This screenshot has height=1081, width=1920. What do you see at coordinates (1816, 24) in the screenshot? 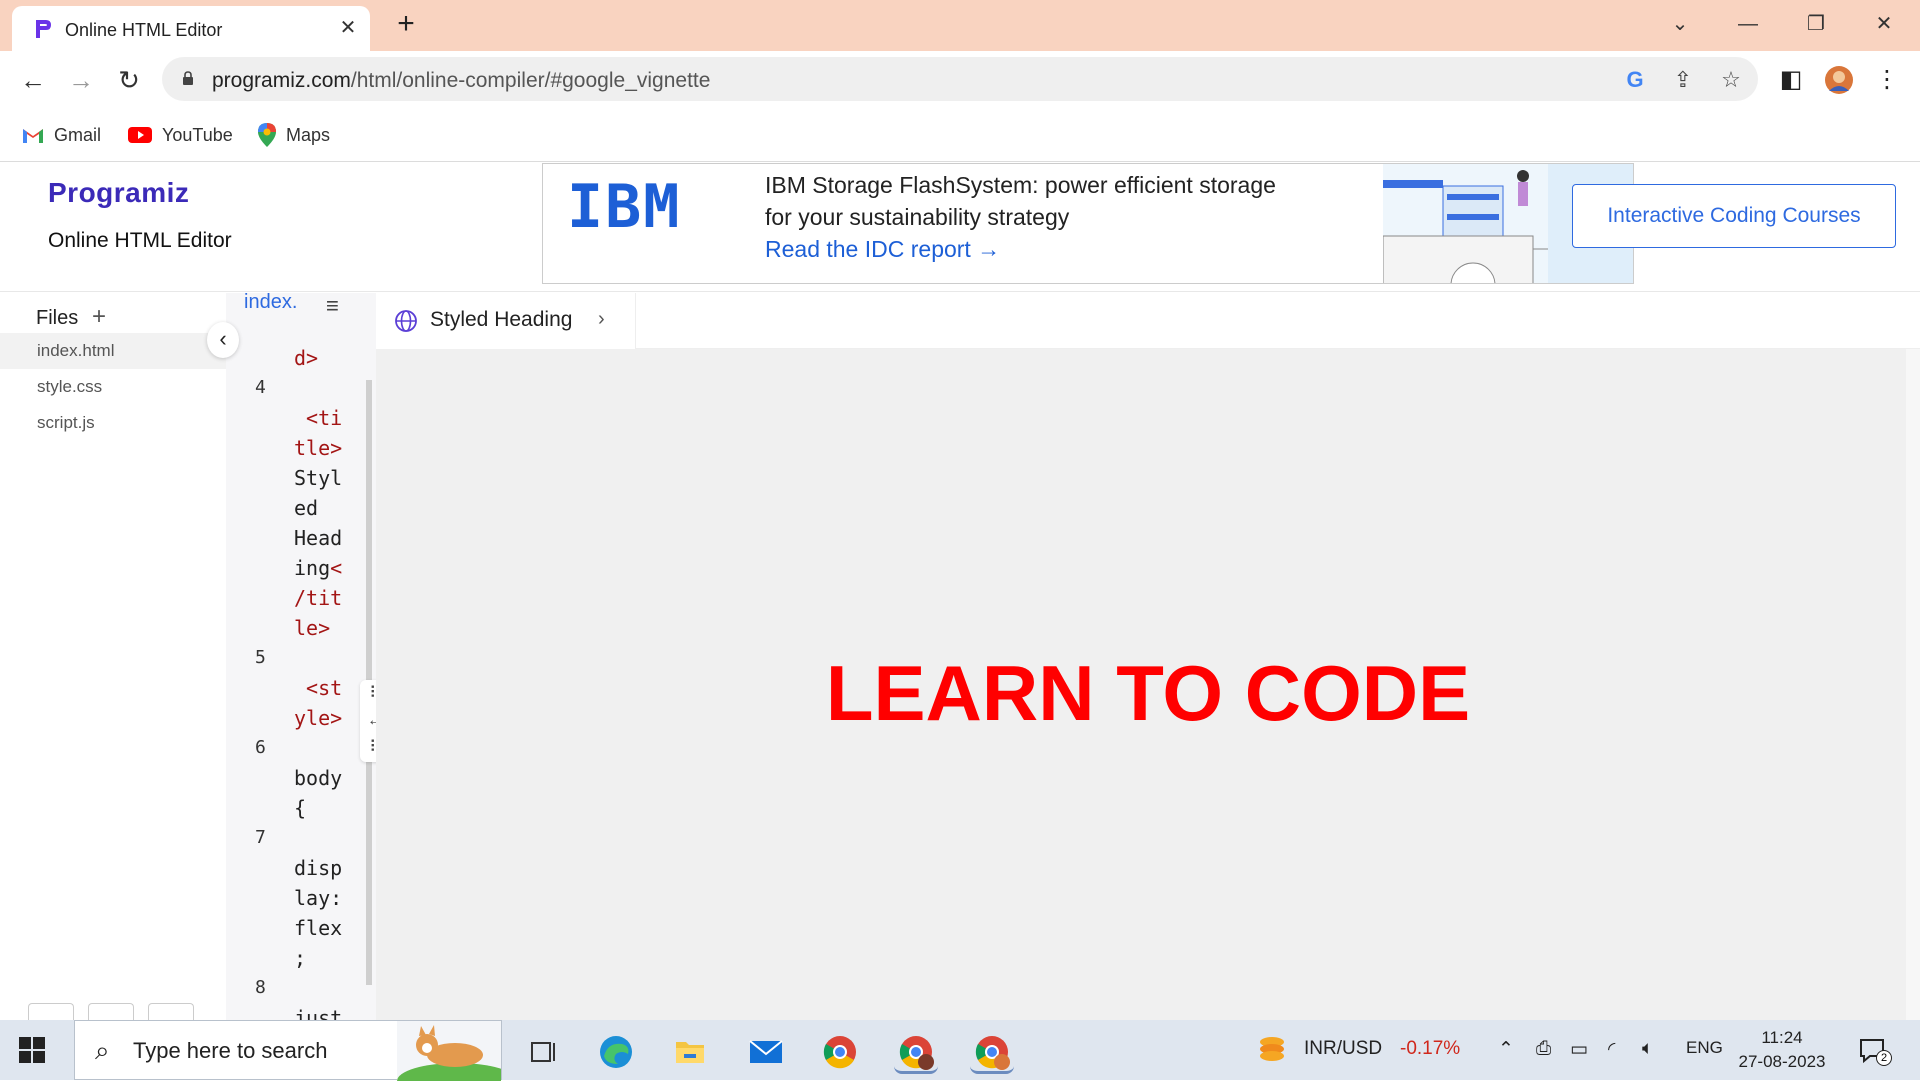
I see `restore-button: ❐` at bounding box center [1816, 24].